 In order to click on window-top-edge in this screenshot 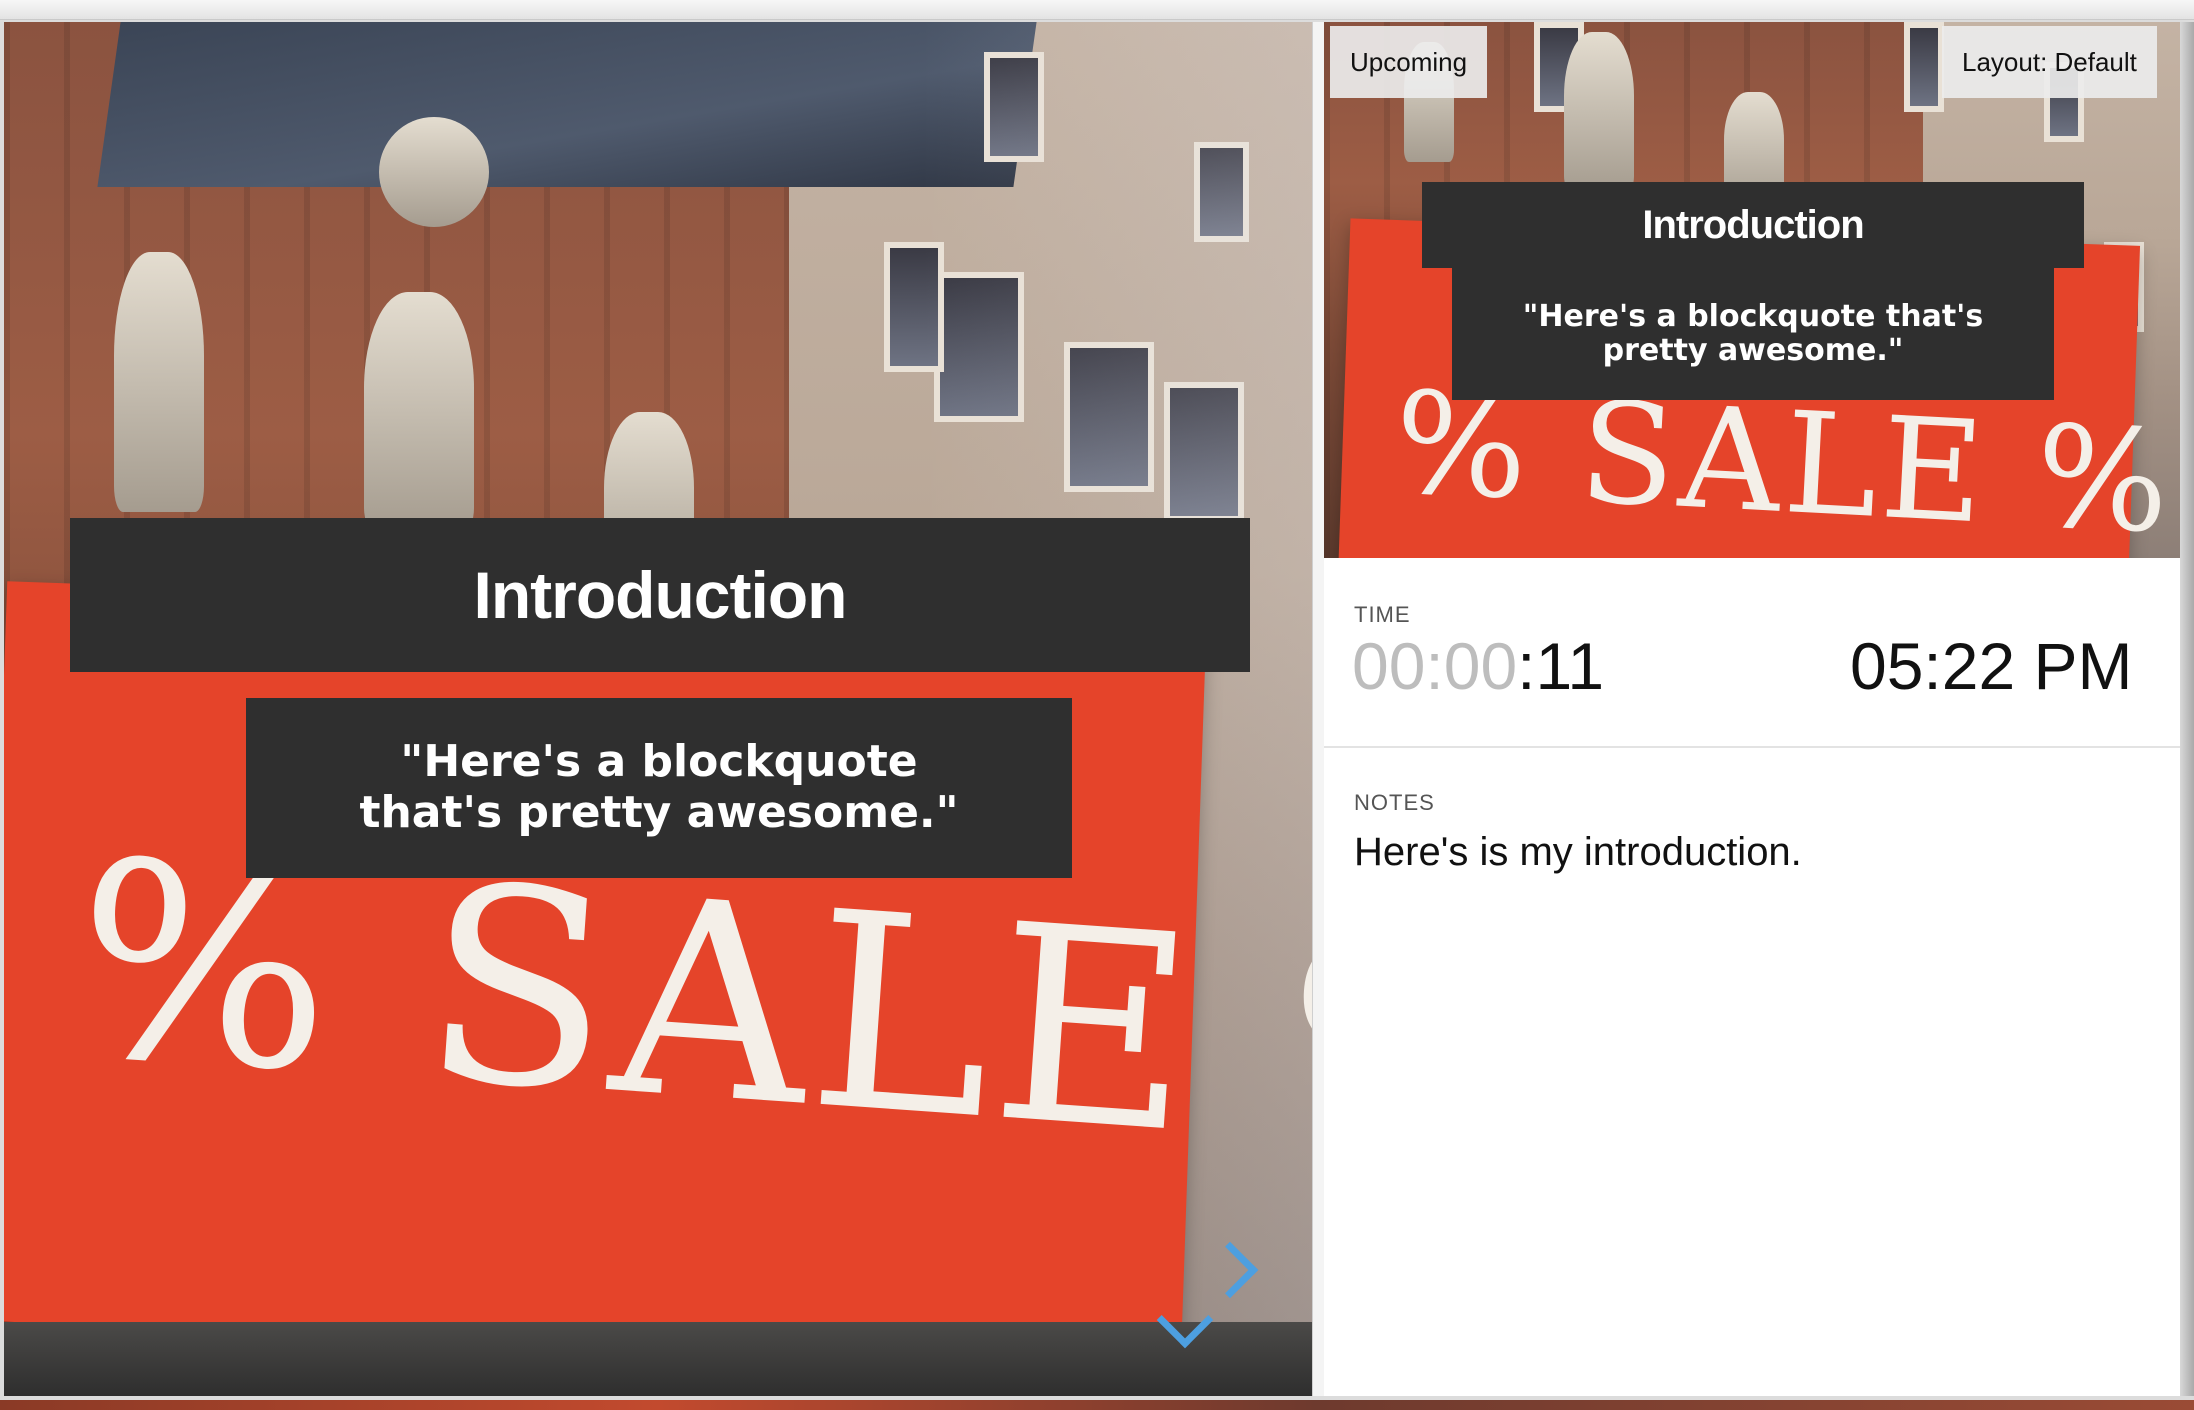, I will do `click(1097, 10)`.